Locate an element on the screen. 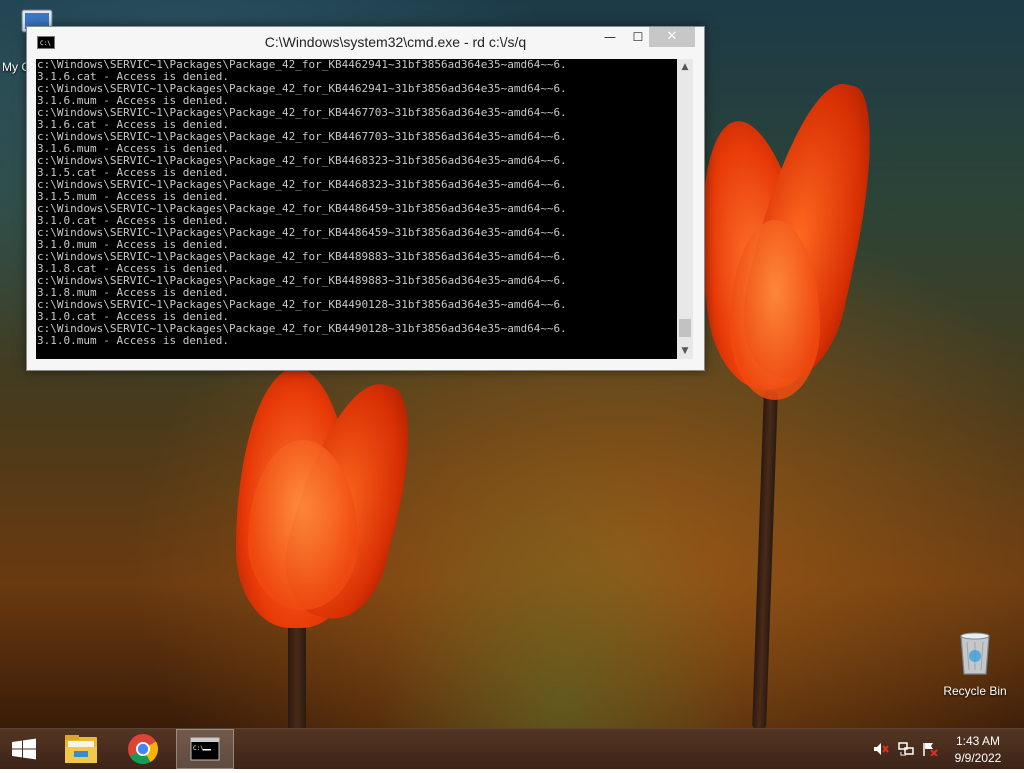 This screenshot has height=773, width=1024. system-clock: 1:43 AM 9/9/2022 is located at coordinates (978, 750).